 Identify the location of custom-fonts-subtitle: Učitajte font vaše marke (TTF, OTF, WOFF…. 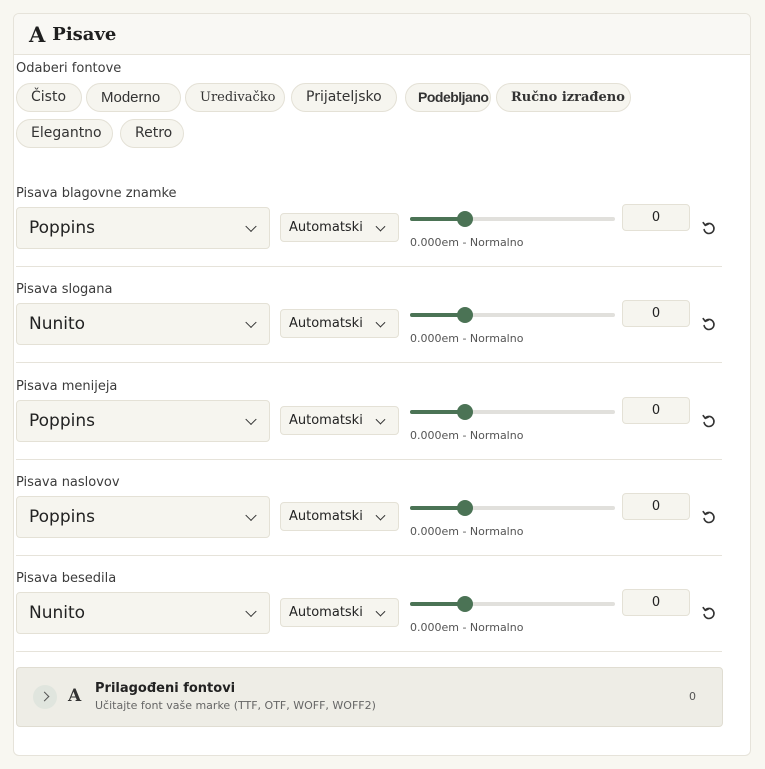
(235, 705).